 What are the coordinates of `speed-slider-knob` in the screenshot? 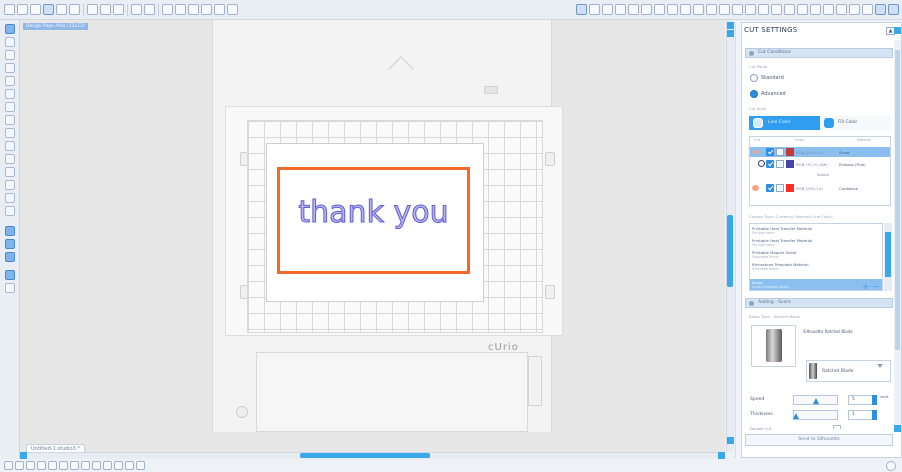 It's located at (816, 401).